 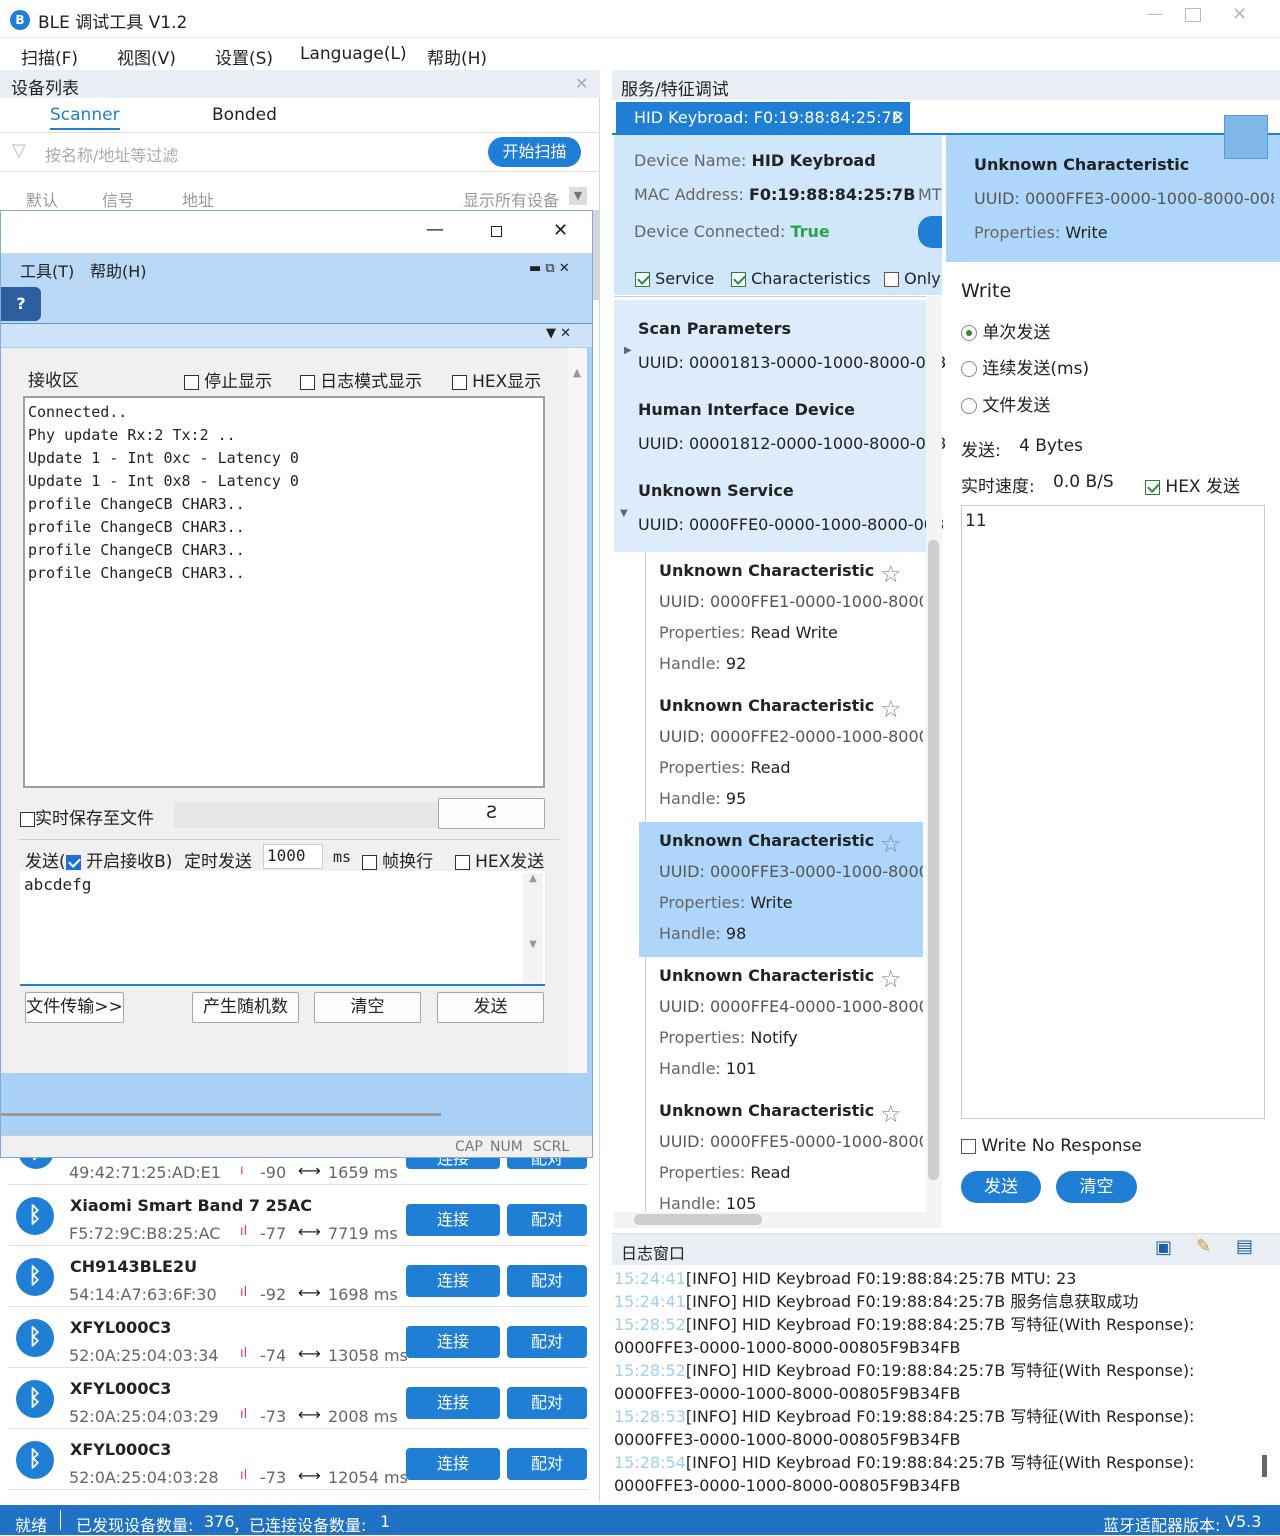 I want to click on send-button: 发送, so click(x=490, y=1007).